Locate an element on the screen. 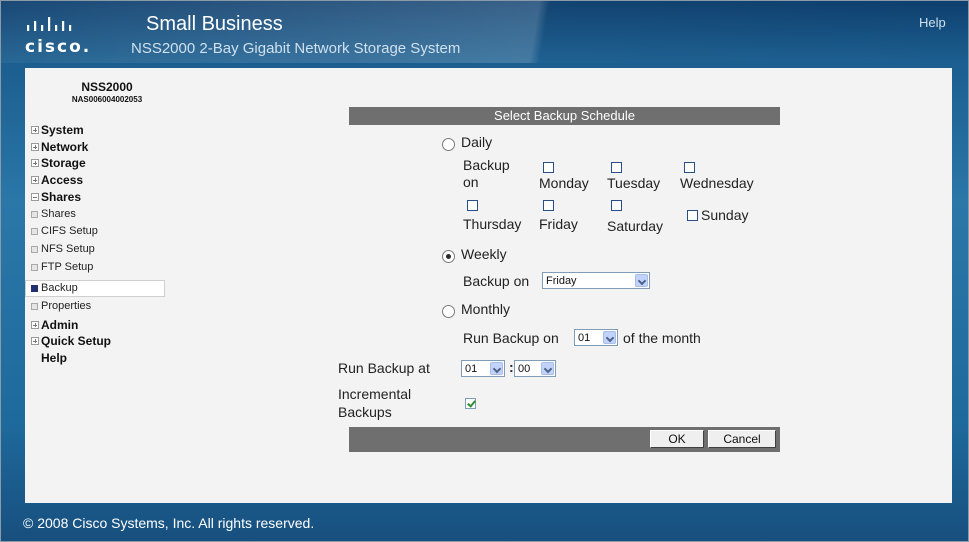 The width and height of the screenshot is (969, 542). minute-select: 00 is located at coordinates (535, 368).